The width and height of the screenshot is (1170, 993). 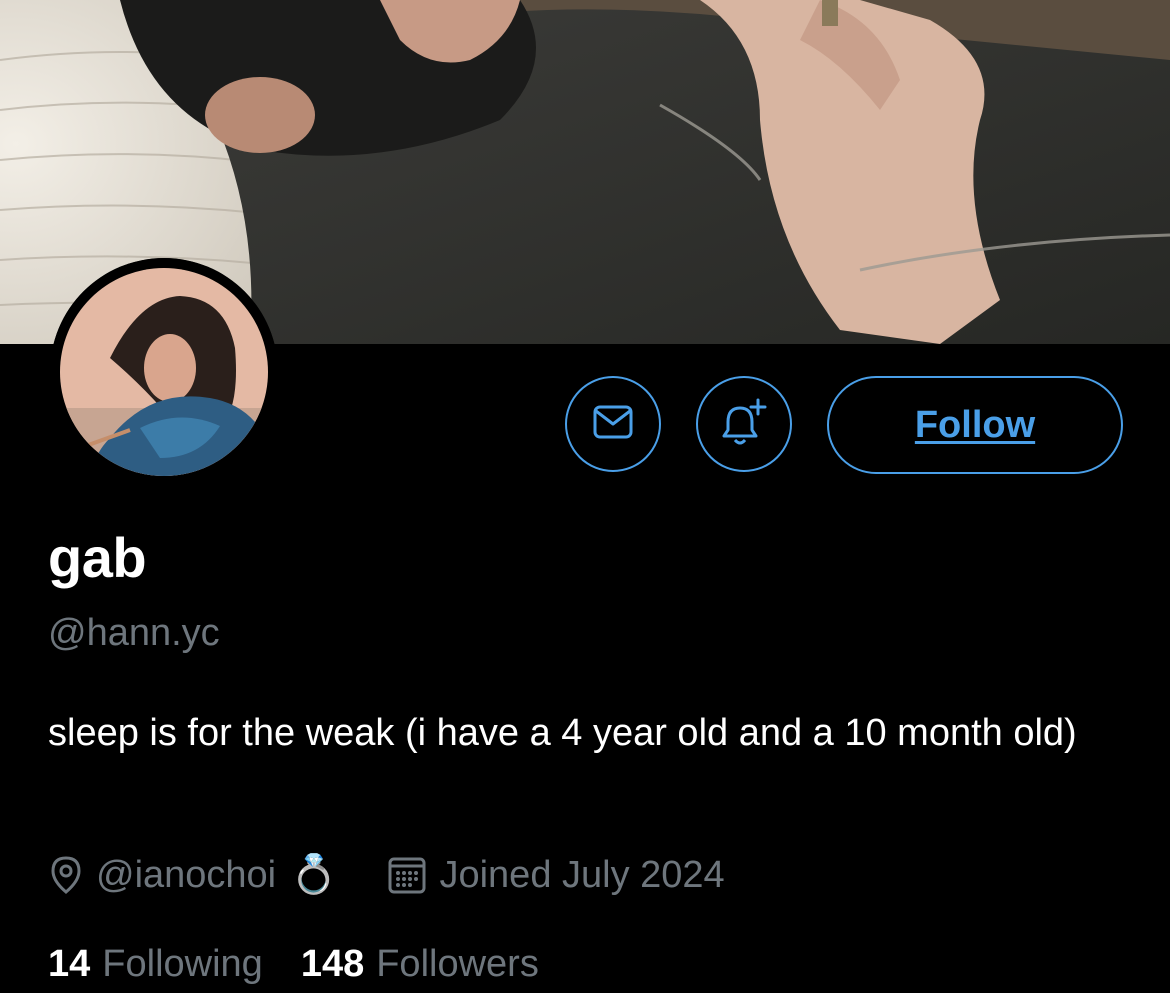 I want to click on followers-link: 148 Followers, so click(x=420, y=964).